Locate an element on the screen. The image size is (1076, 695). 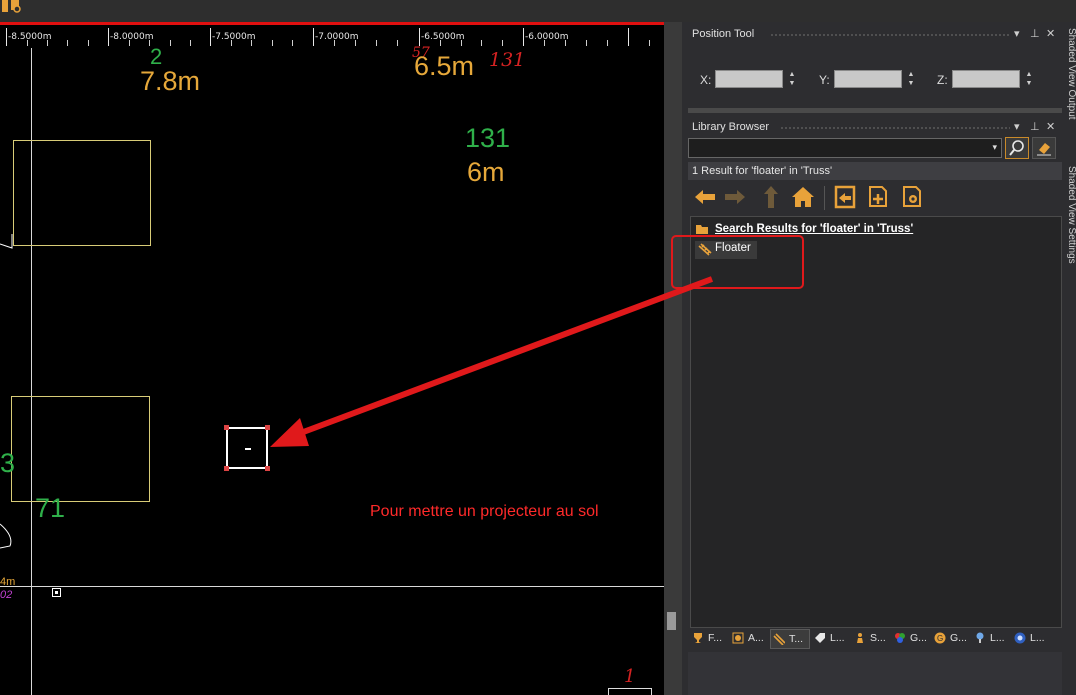
fixture-id-label: 131 is located at coordinates (507, 60).